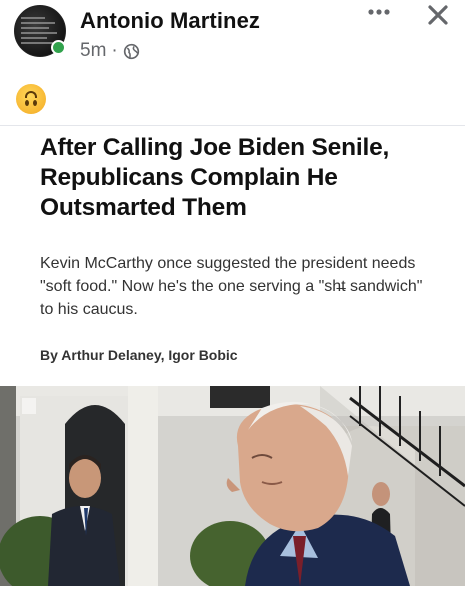 This screenshot has width=465, height=591. I want to click on more-dots-icon, so click(379, 12).